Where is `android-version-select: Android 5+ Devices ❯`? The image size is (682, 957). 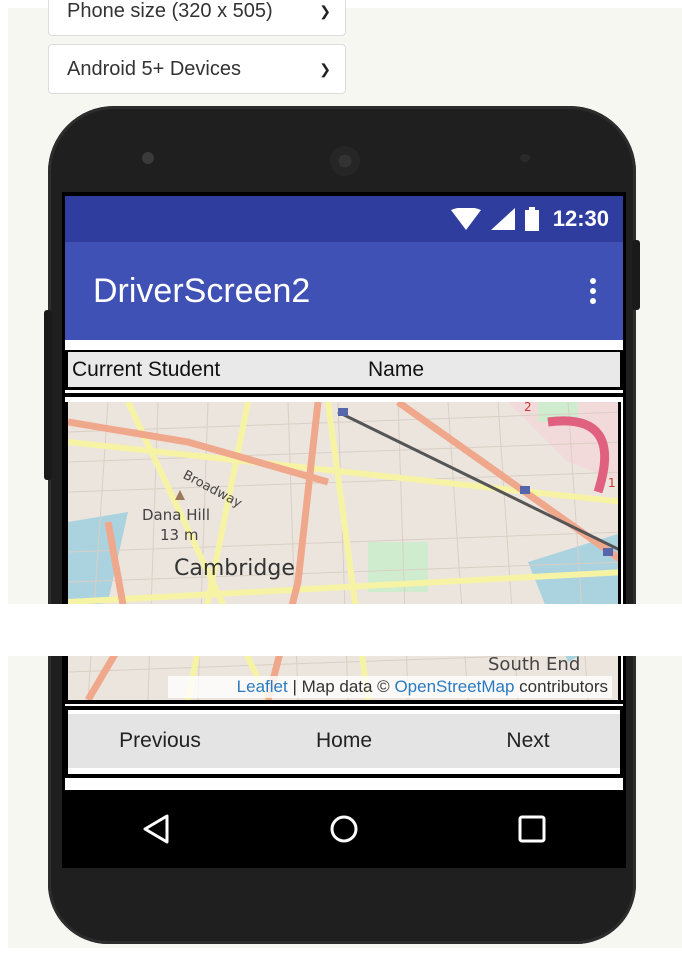 android-version-select: Android 5+ Devices ❯ is located at coordinates (197, 69).